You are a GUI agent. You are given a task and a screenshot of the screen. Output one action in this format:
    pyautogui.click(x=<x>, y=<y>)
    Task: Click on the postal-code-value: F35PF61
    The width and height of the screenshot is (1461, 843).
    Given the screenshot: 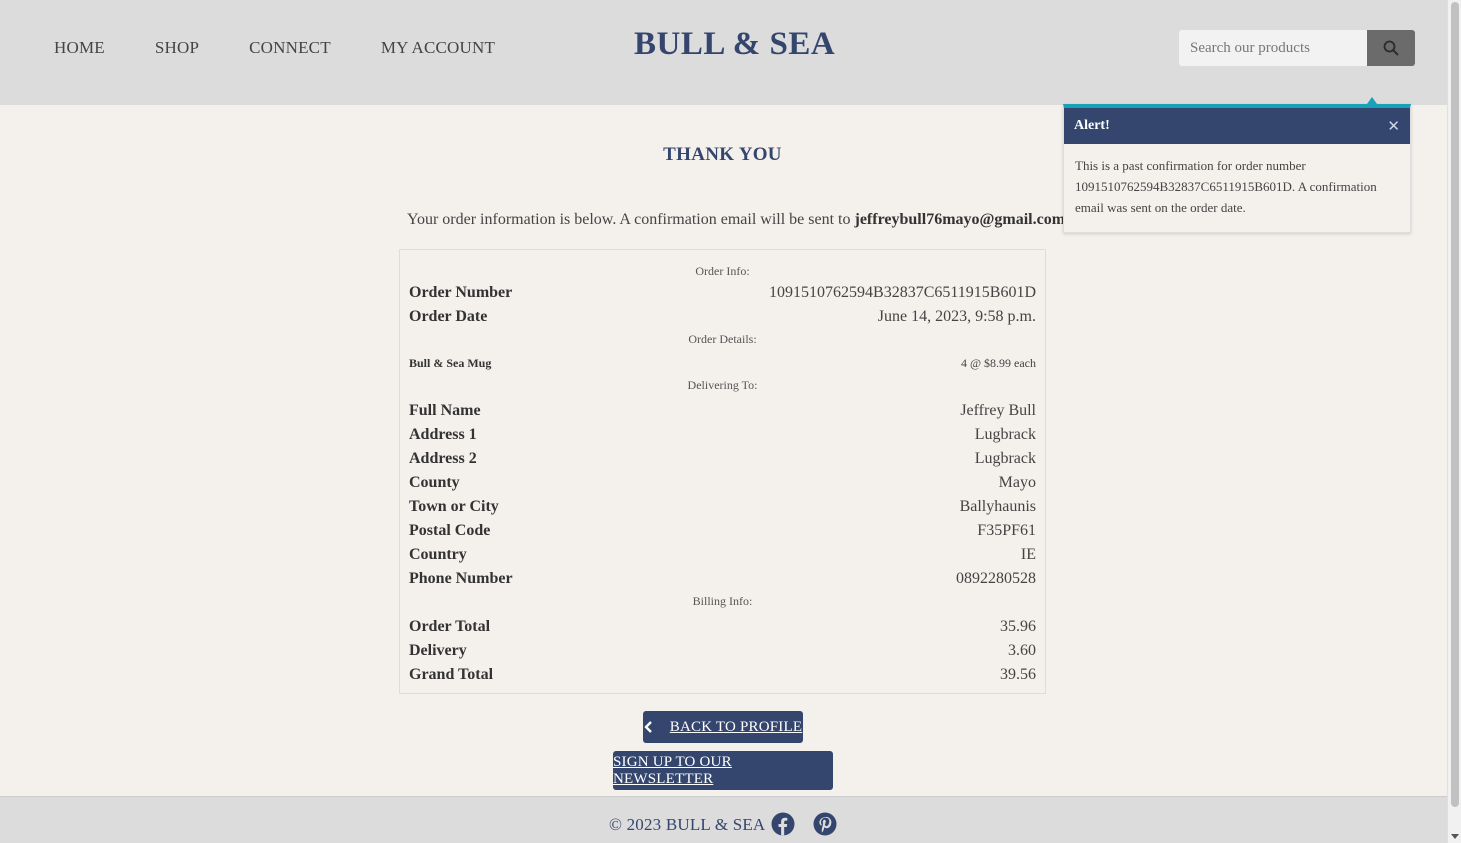 What is the action you would take?
    pyautogui.click(x=1006, y=530)
    